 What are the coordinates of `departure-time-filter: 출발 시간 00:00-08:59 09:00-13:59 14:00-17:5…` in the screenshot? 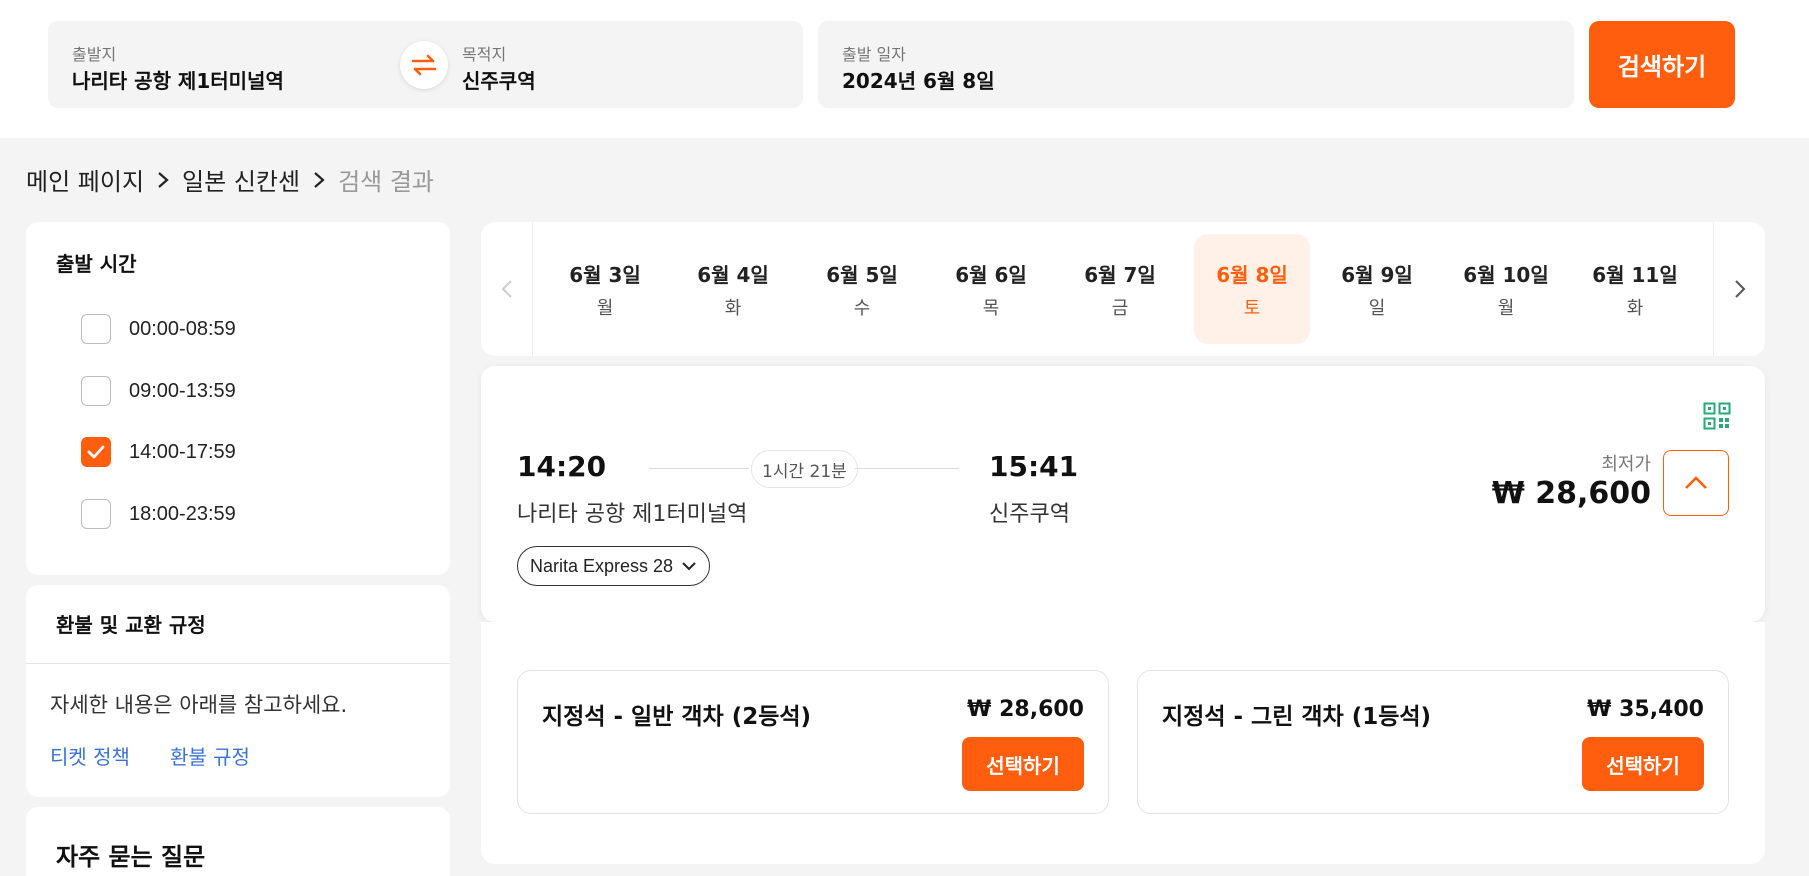 It's located at (238, 398).